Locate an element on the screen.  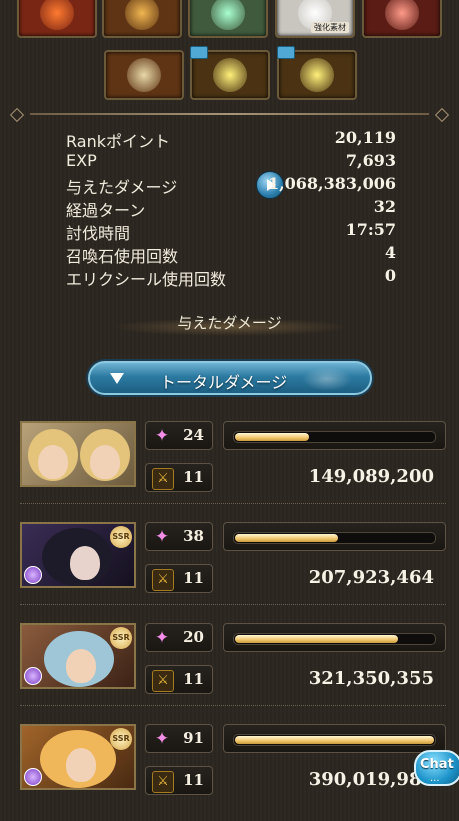
stat-label: 召喚石使用回数 is located at coordinates (122, 256).